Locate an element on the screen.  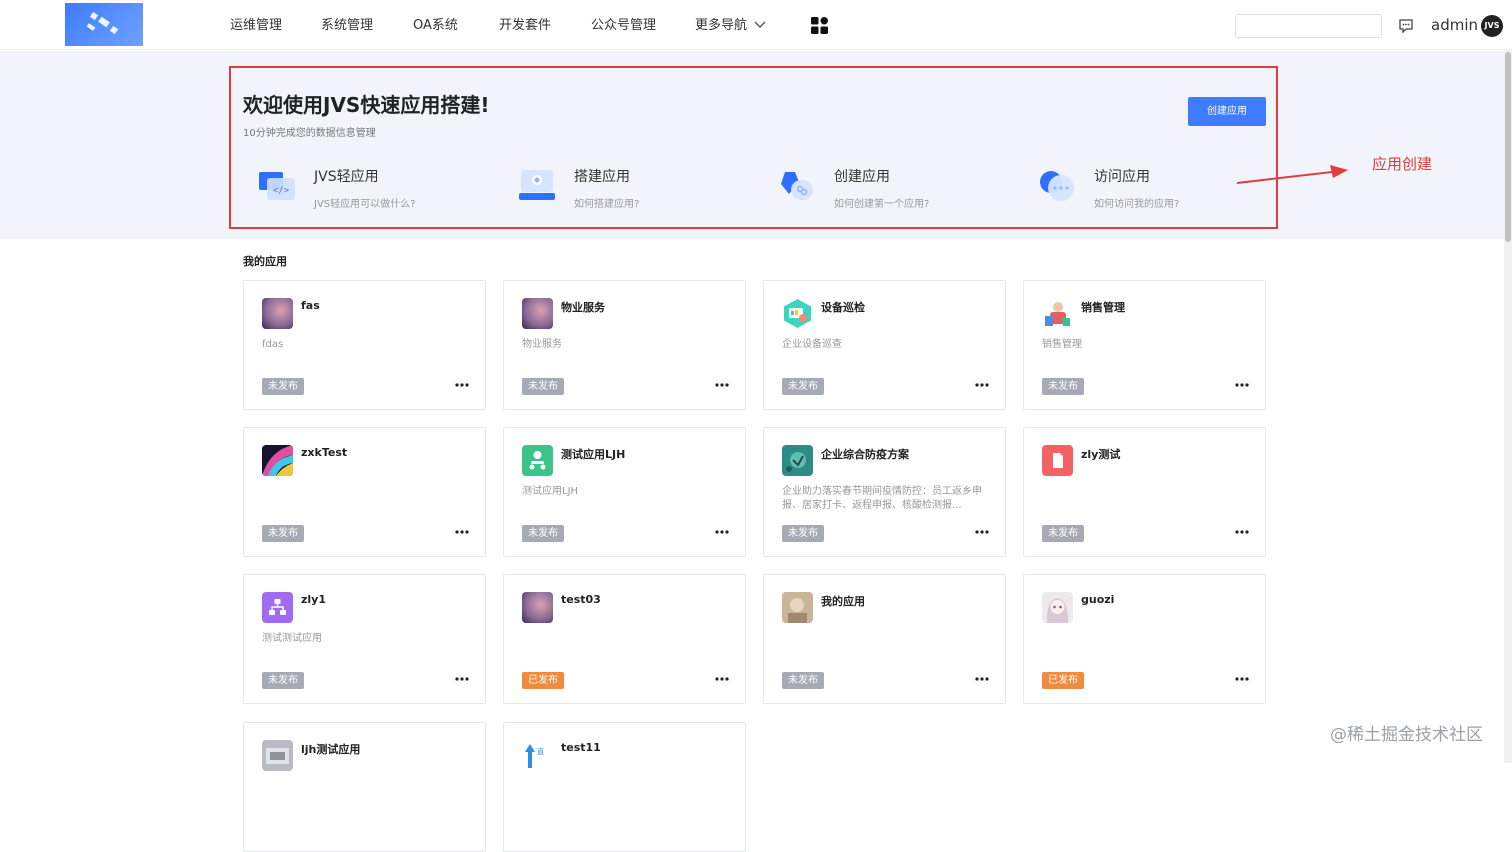
app-card: 设备巡检企业设备巡查未发布 is located at coordinates (884, 345).